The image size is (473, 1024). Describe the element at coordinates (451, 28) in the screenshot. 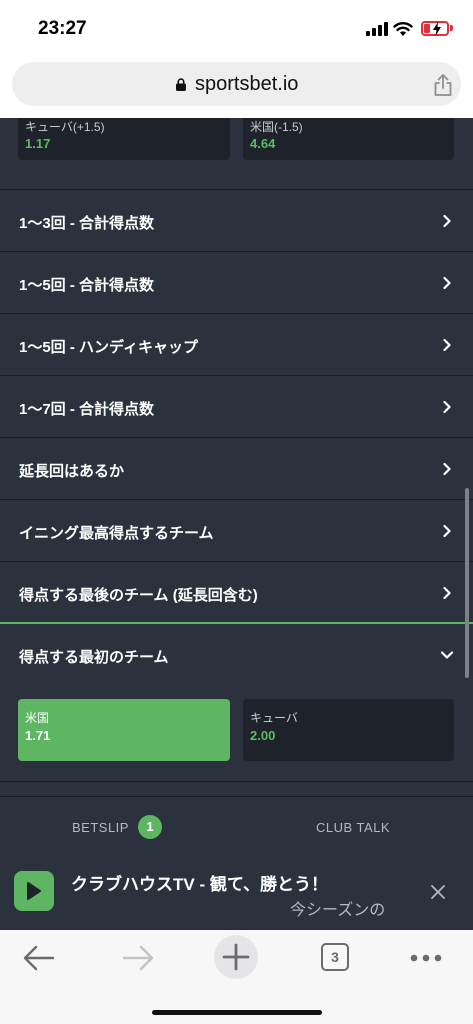

I see `battery-nub` at that location.